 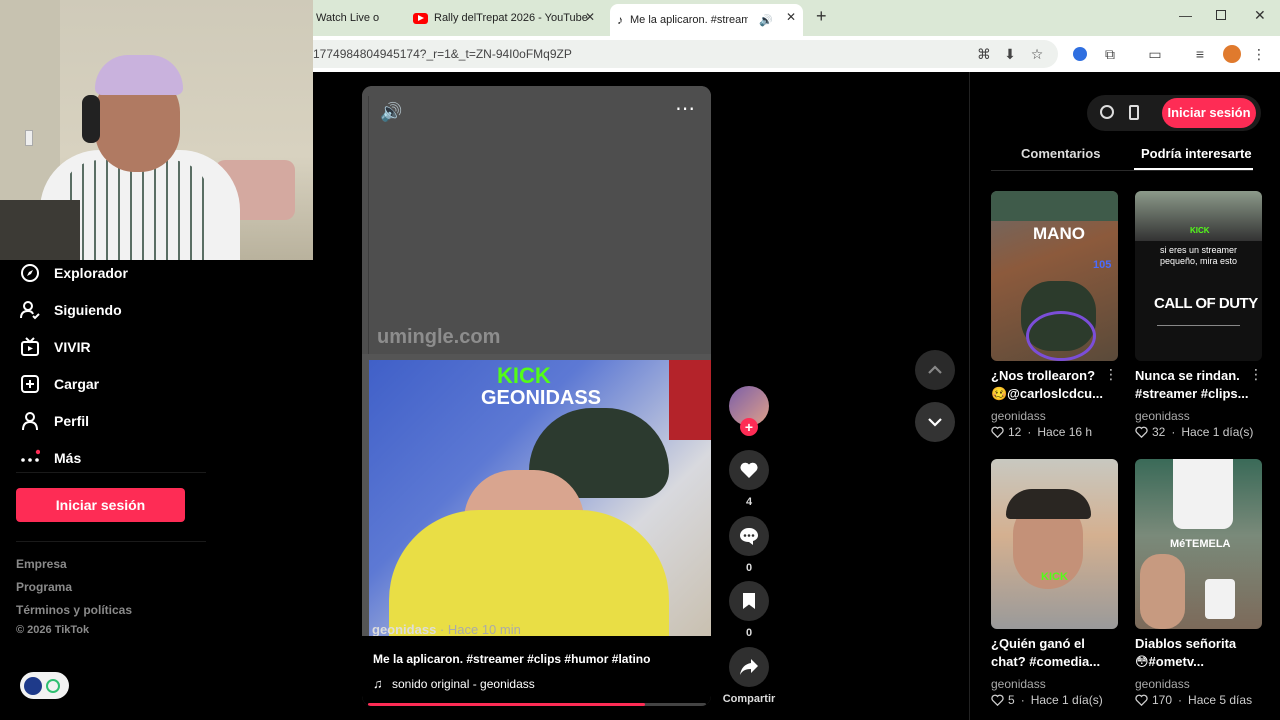 What do you see at coordinates (91, 273) in the screenshot?
I see `nav-label: Explorador` at bounding box center [91, 273].